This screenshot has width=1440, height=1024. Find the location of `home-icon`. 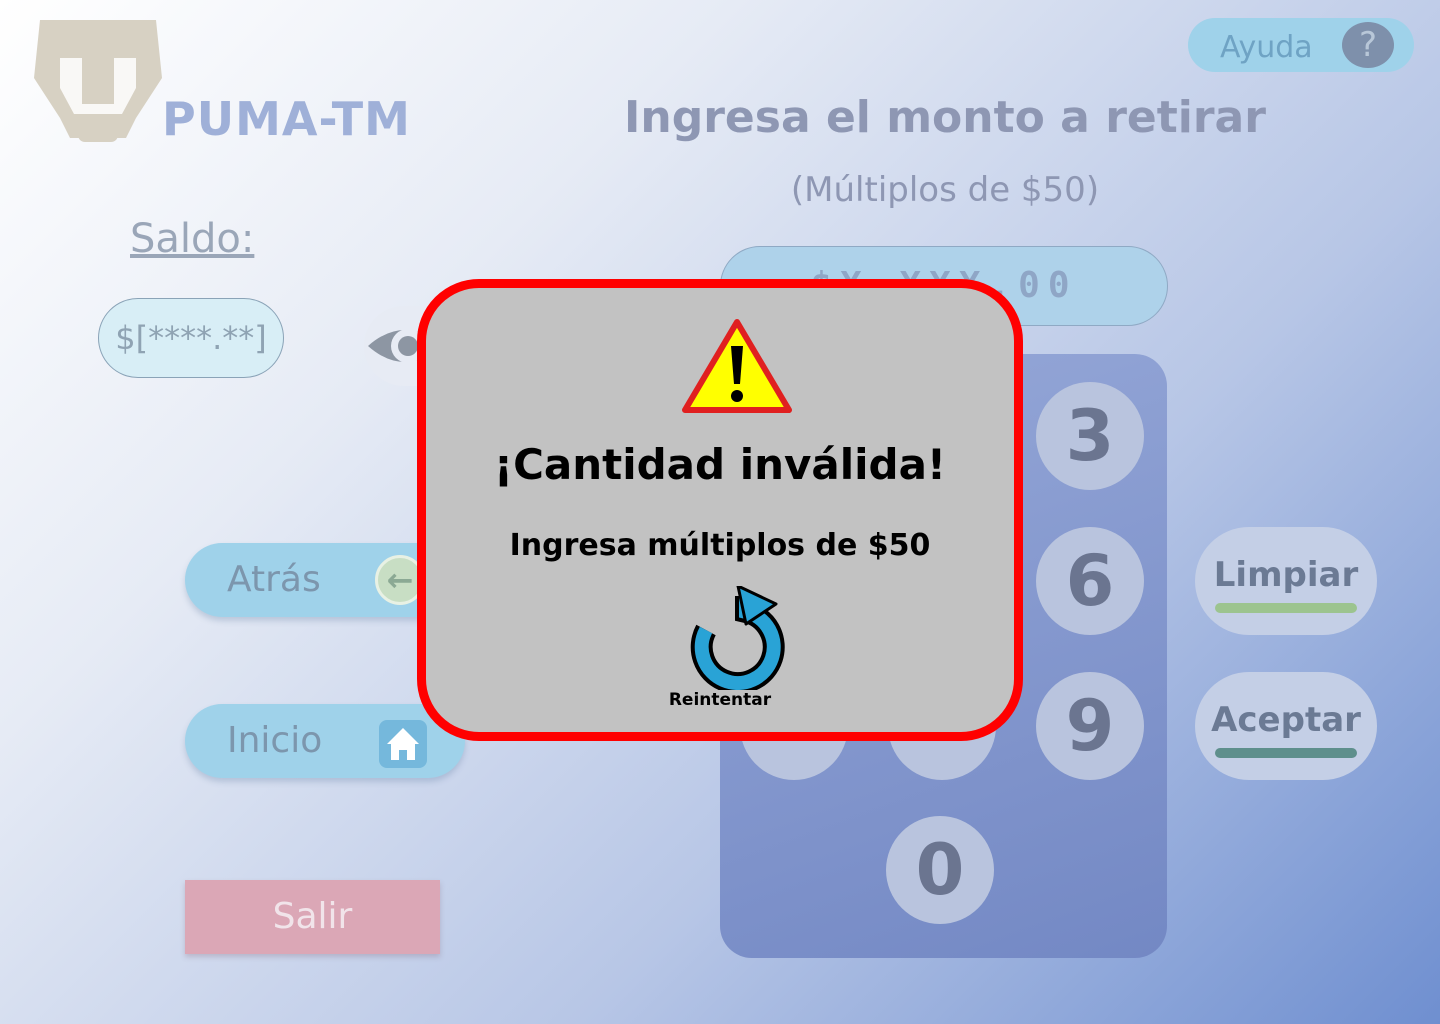

home-icon is located at coordinates (403, 744).